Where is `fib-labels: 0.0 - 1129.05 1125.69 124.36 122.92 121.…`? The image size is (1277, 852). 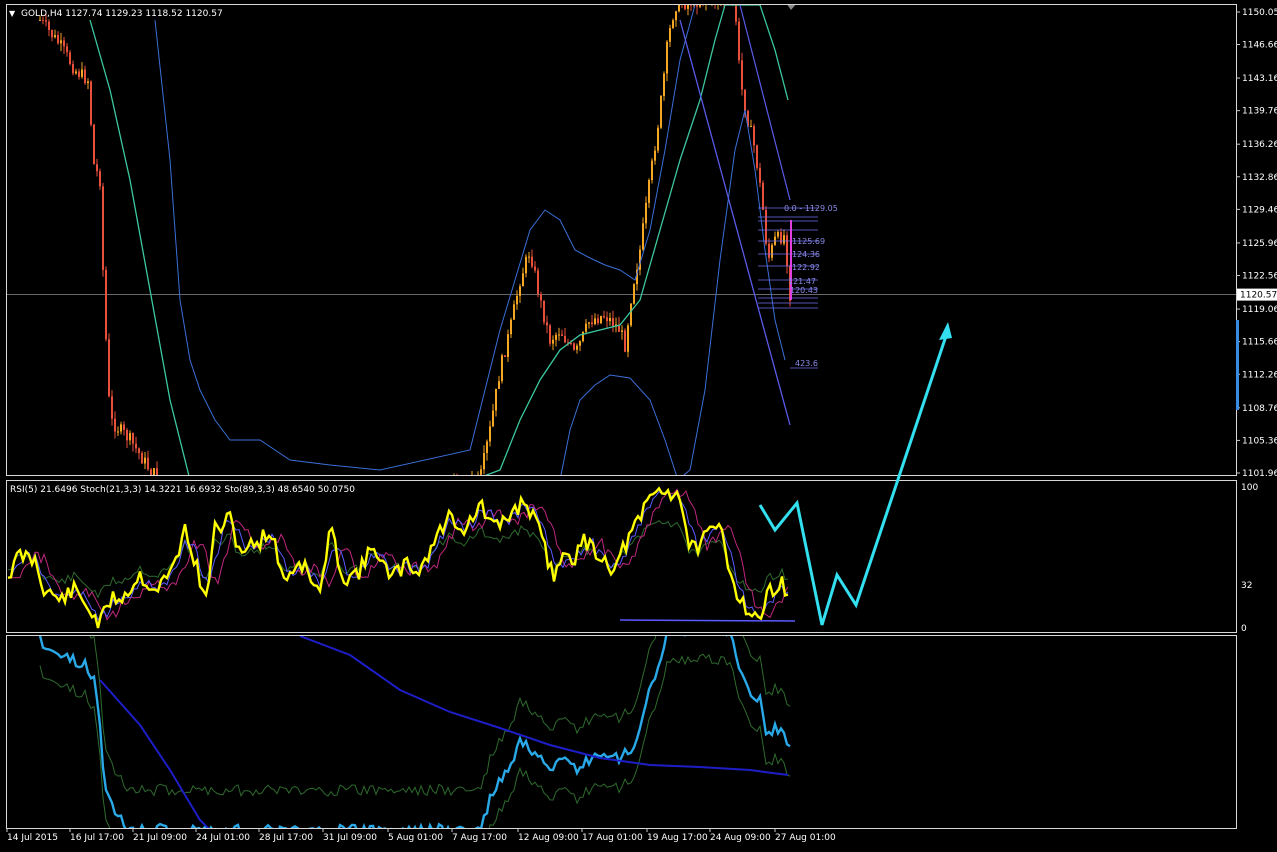 fib-labels: 0.0 - 1129.05 1125.69 124.36 122.92 121.… is located at coordinates (811, 286).